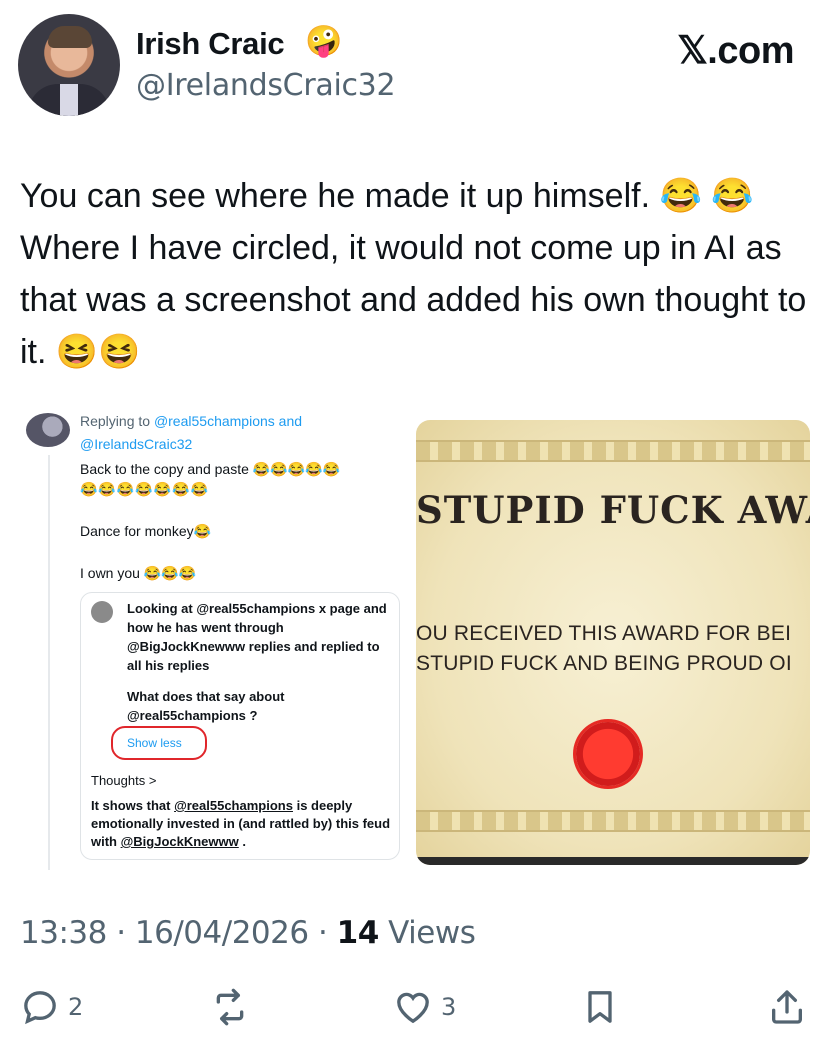 This screenshot has width=828, height=1047. I want to click on award-border-top, so click(613, 451).